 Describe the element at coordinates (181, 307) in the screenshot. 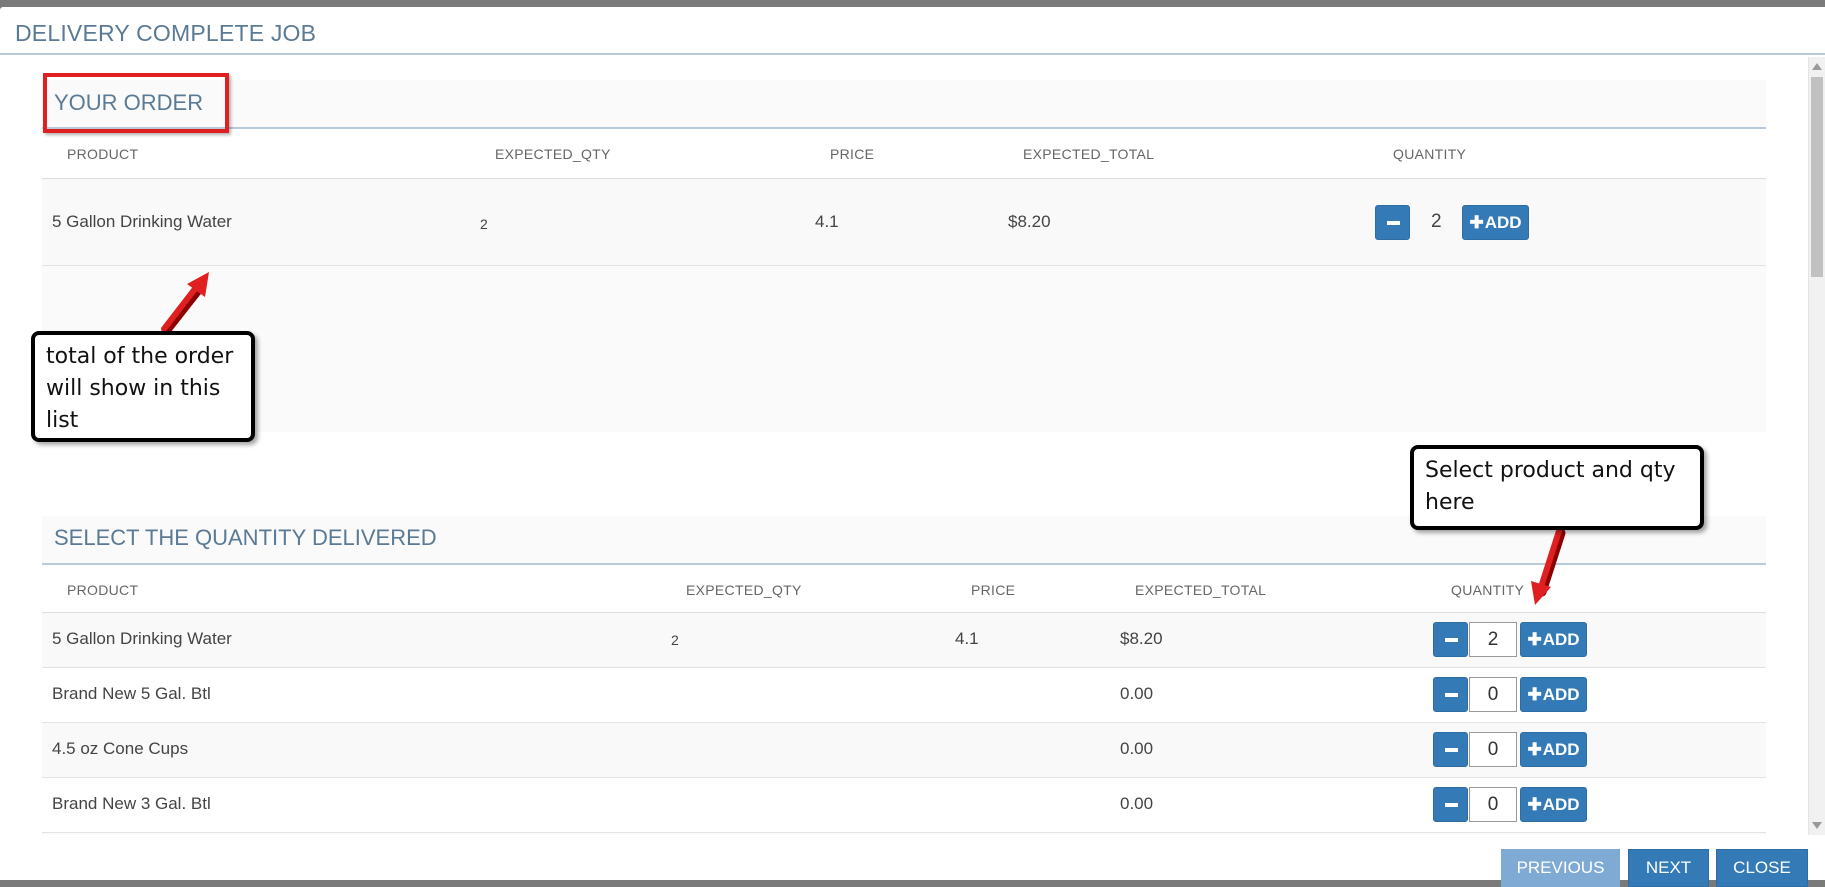

I see `arrow-line` at that location.